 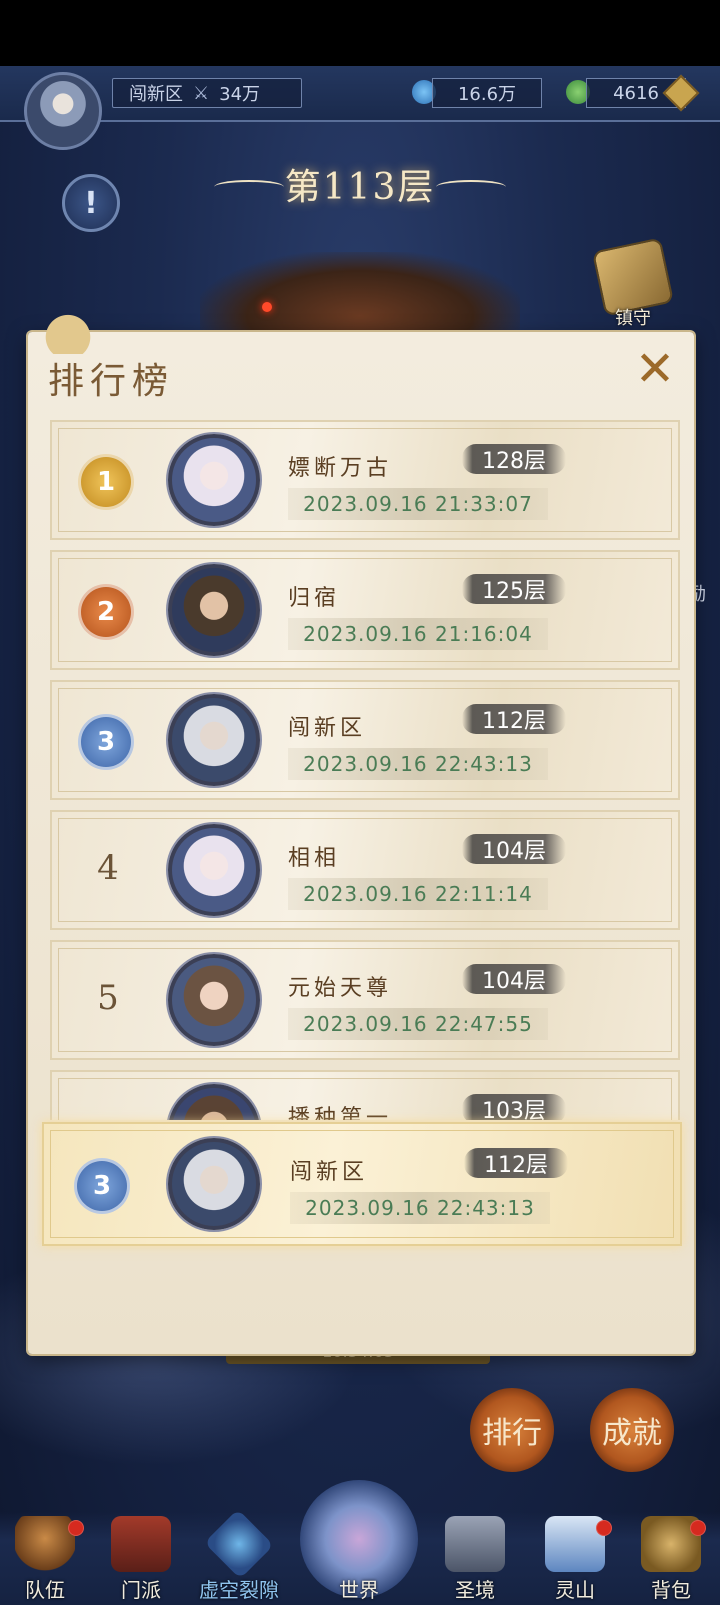 I want to click on nav-bag: 背包, so click(x=671, y=1558).